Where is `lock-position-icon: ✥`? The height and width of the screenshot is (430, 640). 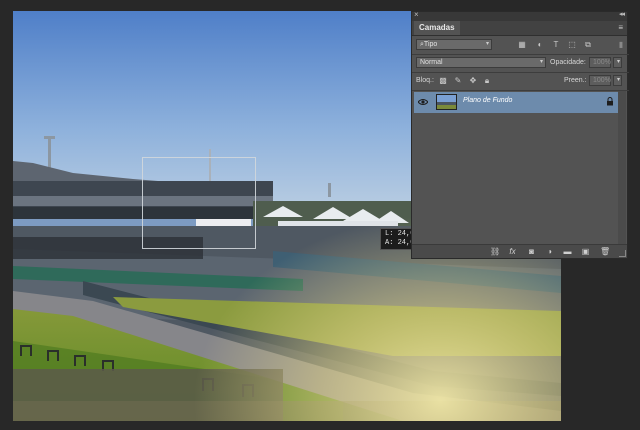 lock-position-icon: ✥ is located at coordinates (473, 81).